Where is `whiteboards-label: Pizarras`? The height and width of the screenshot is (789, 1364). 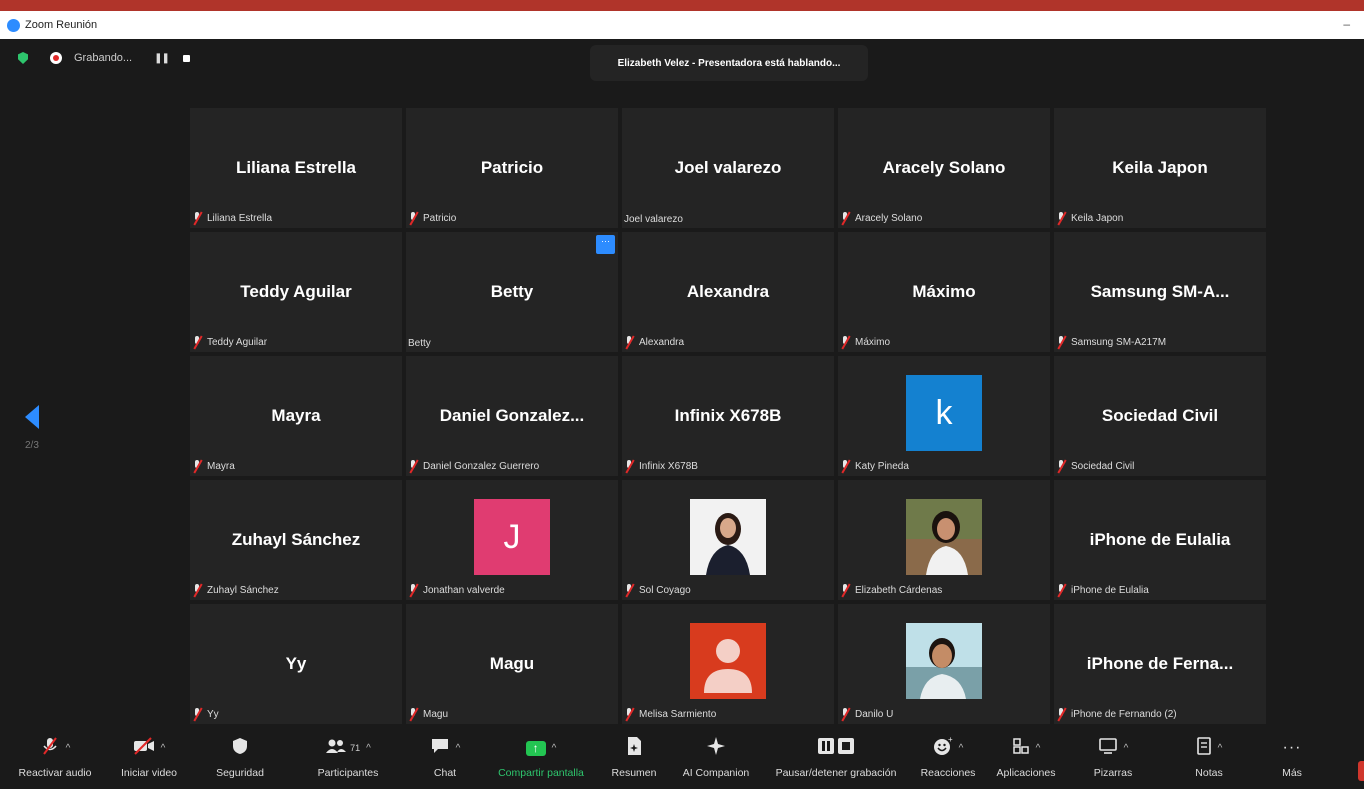 whiteboards-label: Pizarras is located at coordinates (1113, 773).